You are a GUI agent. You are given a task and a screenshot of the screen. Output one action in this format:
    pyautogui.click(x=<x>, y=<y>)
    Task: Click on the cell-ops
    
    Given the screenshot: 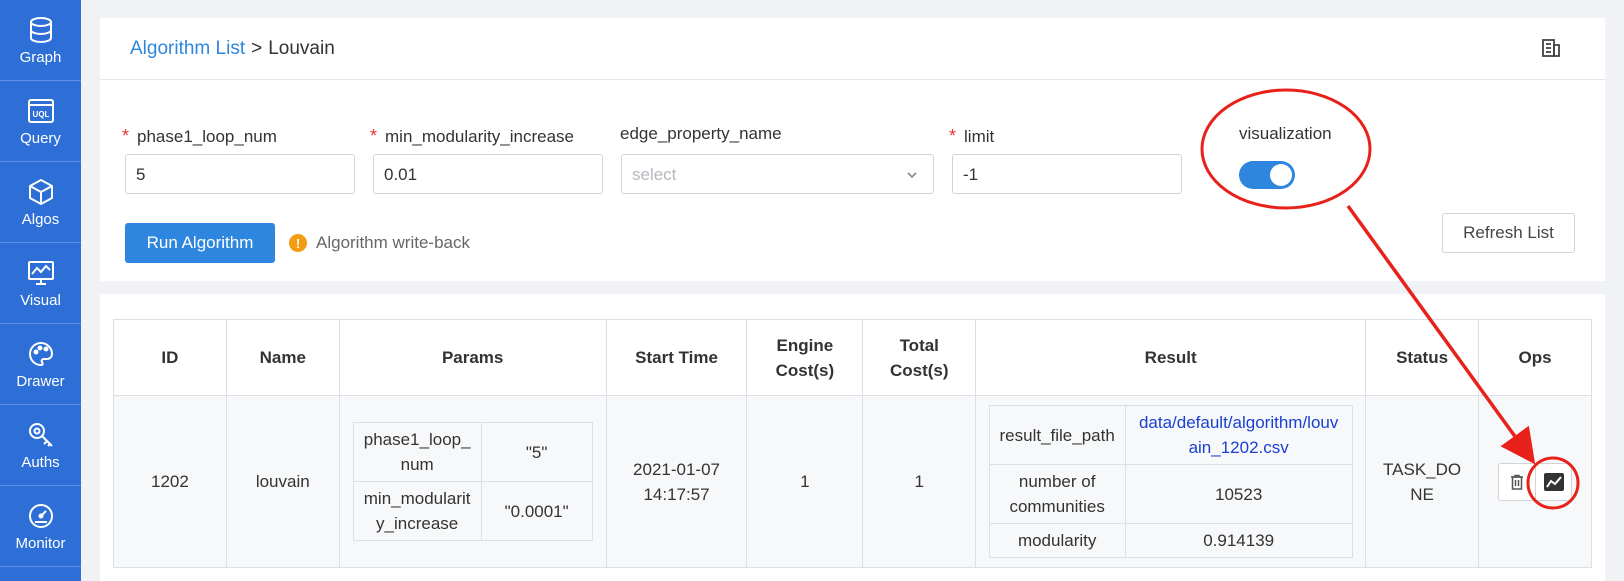 What is the action you would take?
    pyautogui.click(x=1535, y=481)
    